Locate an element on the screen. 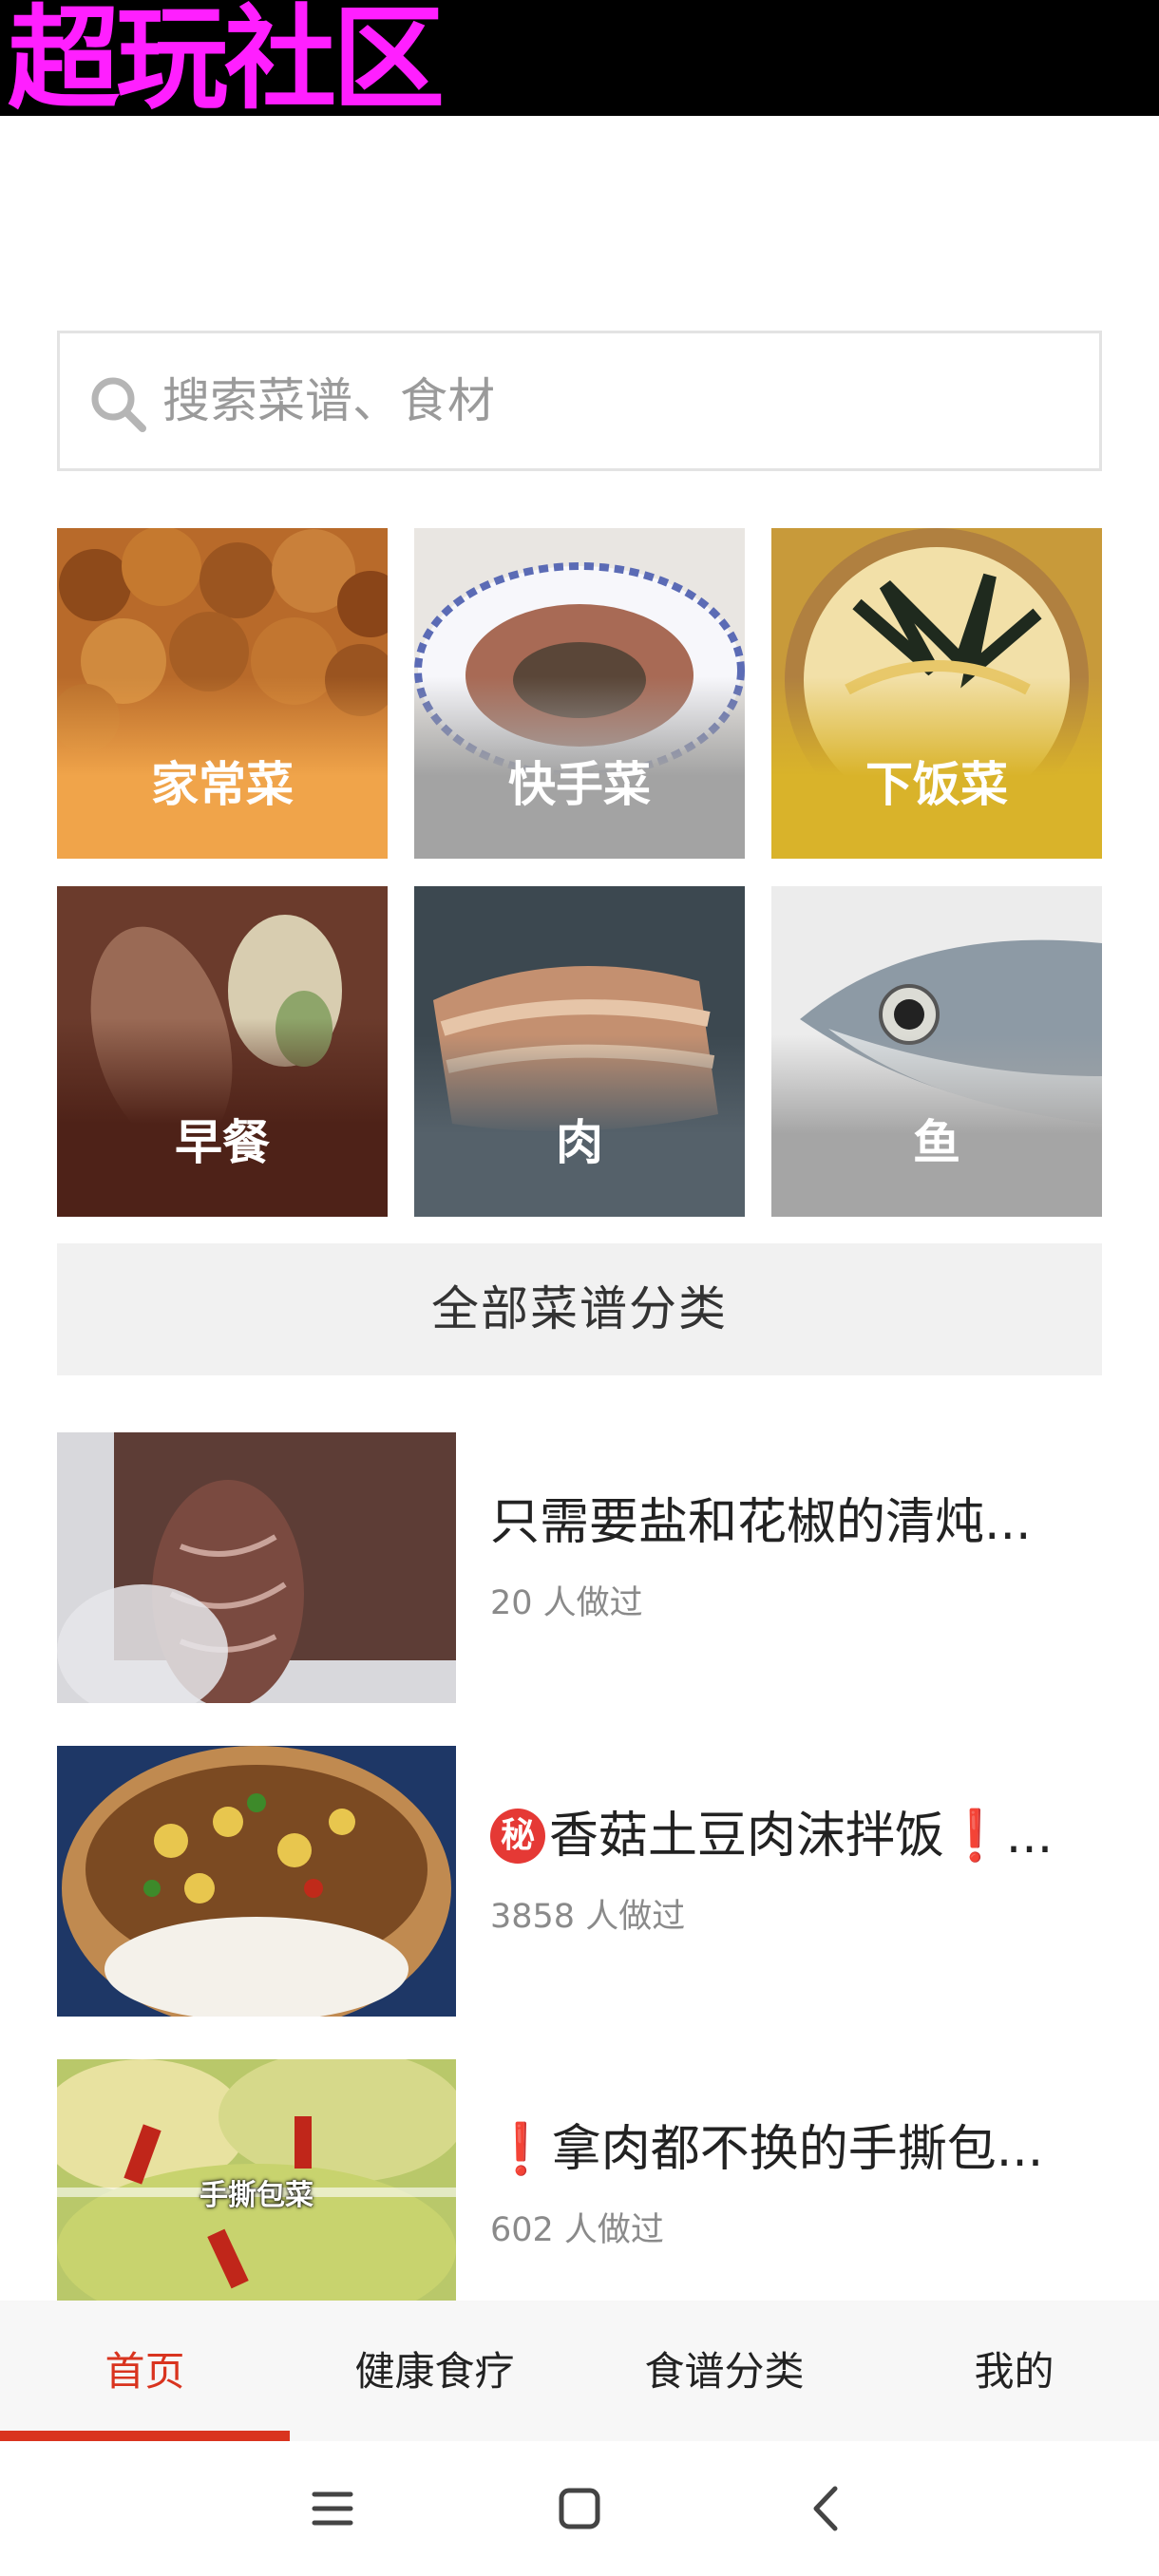  category-label: 早餐 is located at coordinates (222, 1142).